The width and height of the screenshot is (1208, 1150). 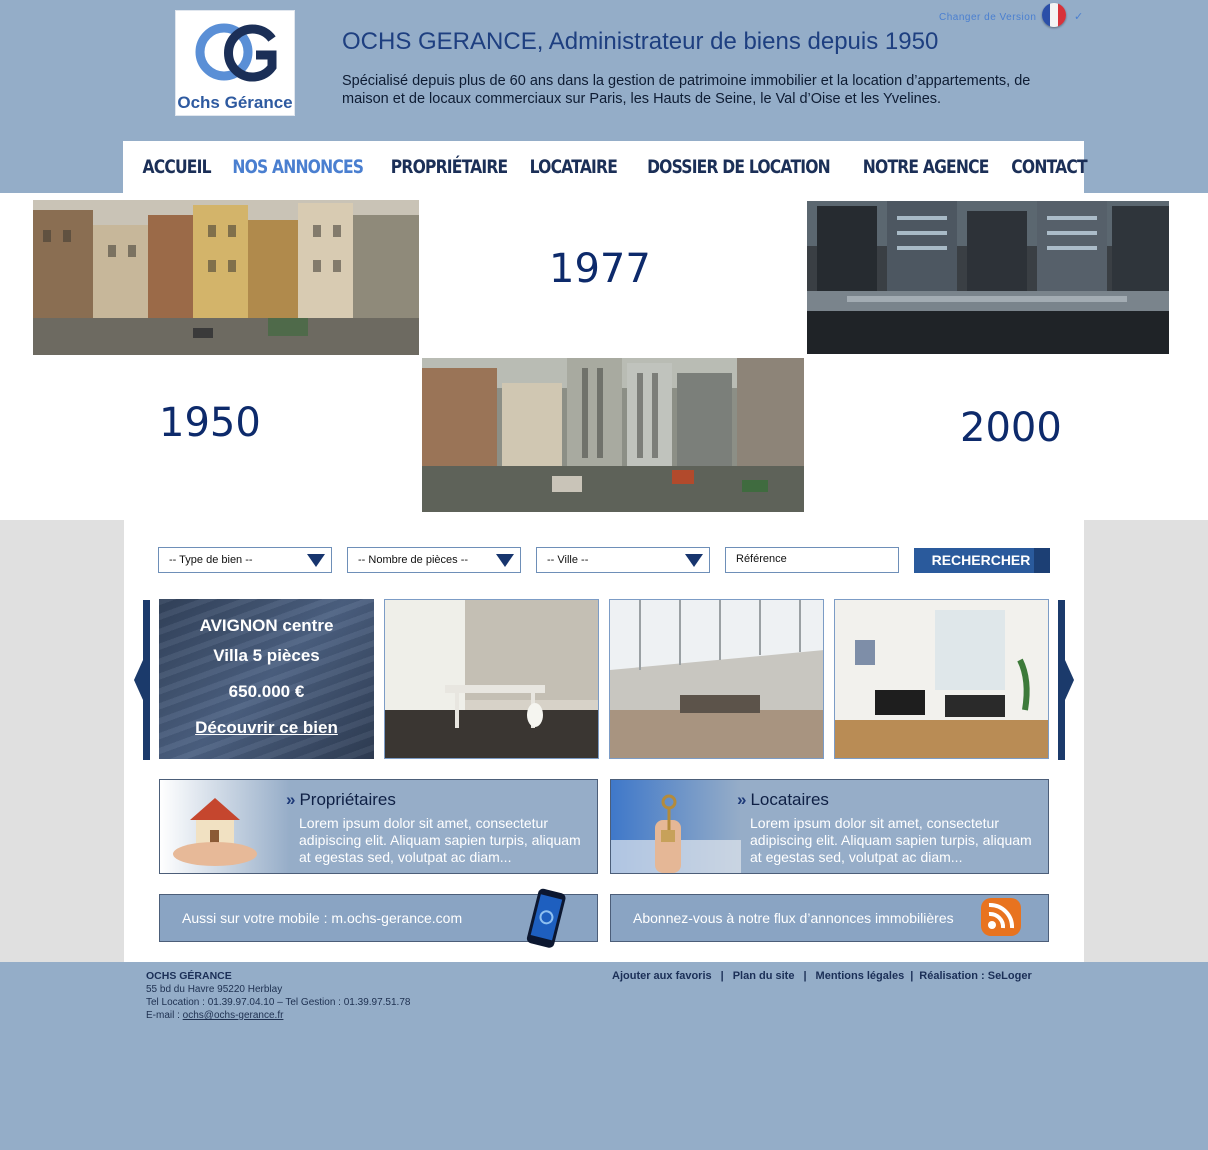 I want to click on tenants-title: » Locataires, so click(x=783, y=800).